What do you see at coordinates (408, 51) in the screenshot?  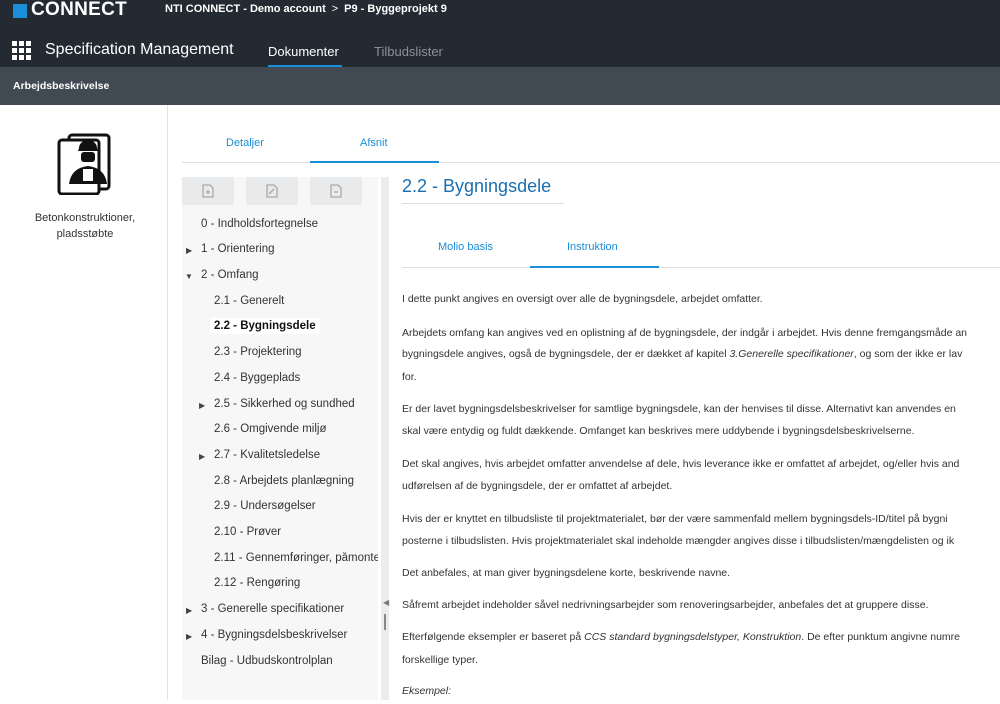 I see `nav-tab-tilbudslister: Tilbudslister` at bounding box center [408, 51].